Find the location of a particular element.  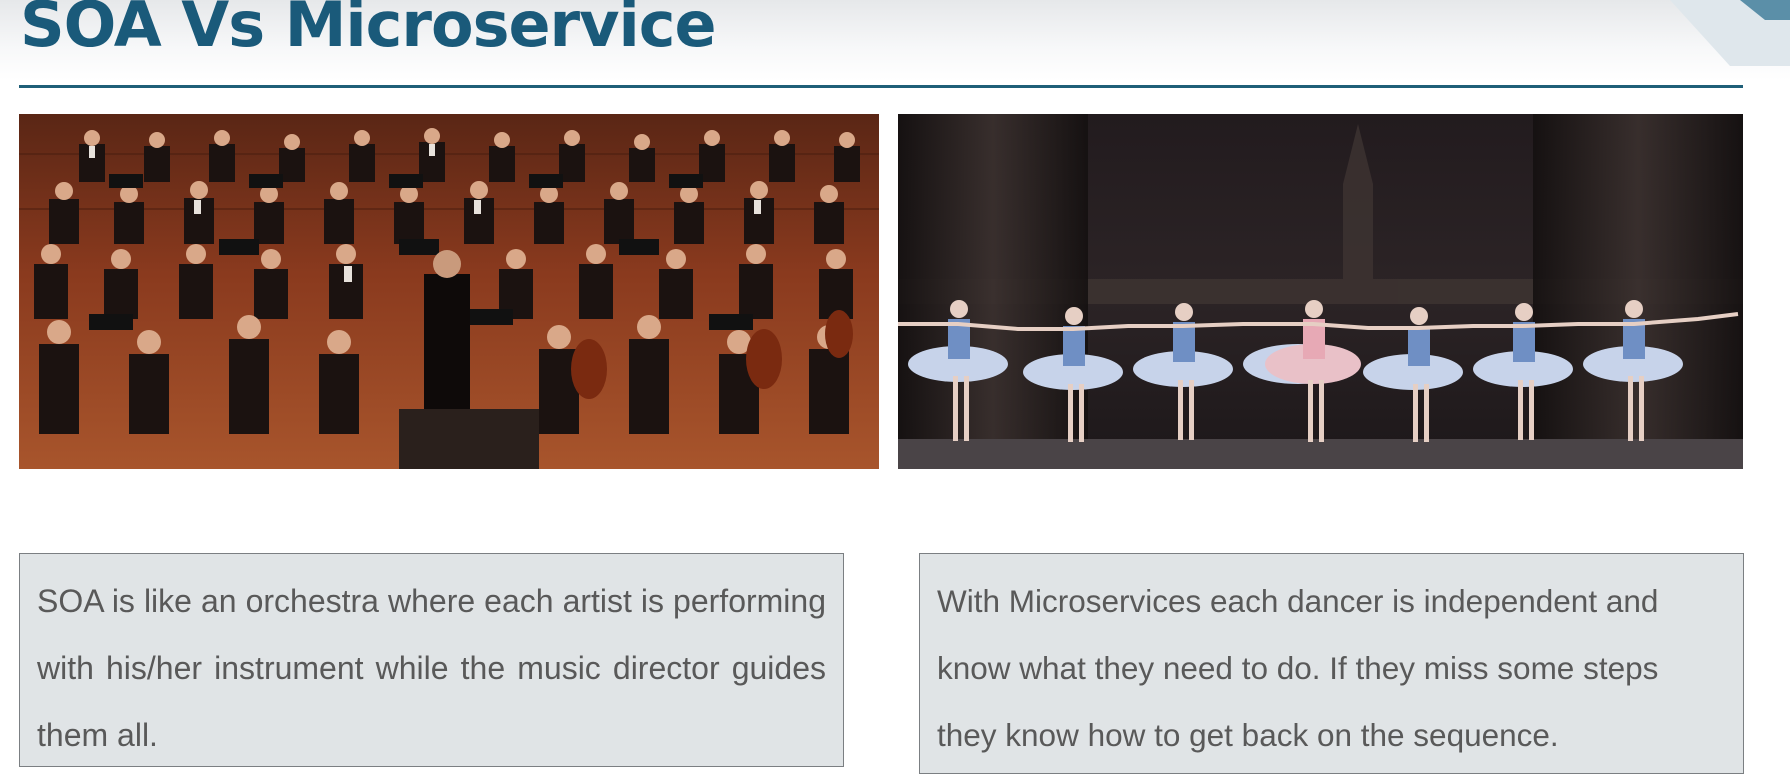

corner-decoration is located at coordinates (1730, 33).